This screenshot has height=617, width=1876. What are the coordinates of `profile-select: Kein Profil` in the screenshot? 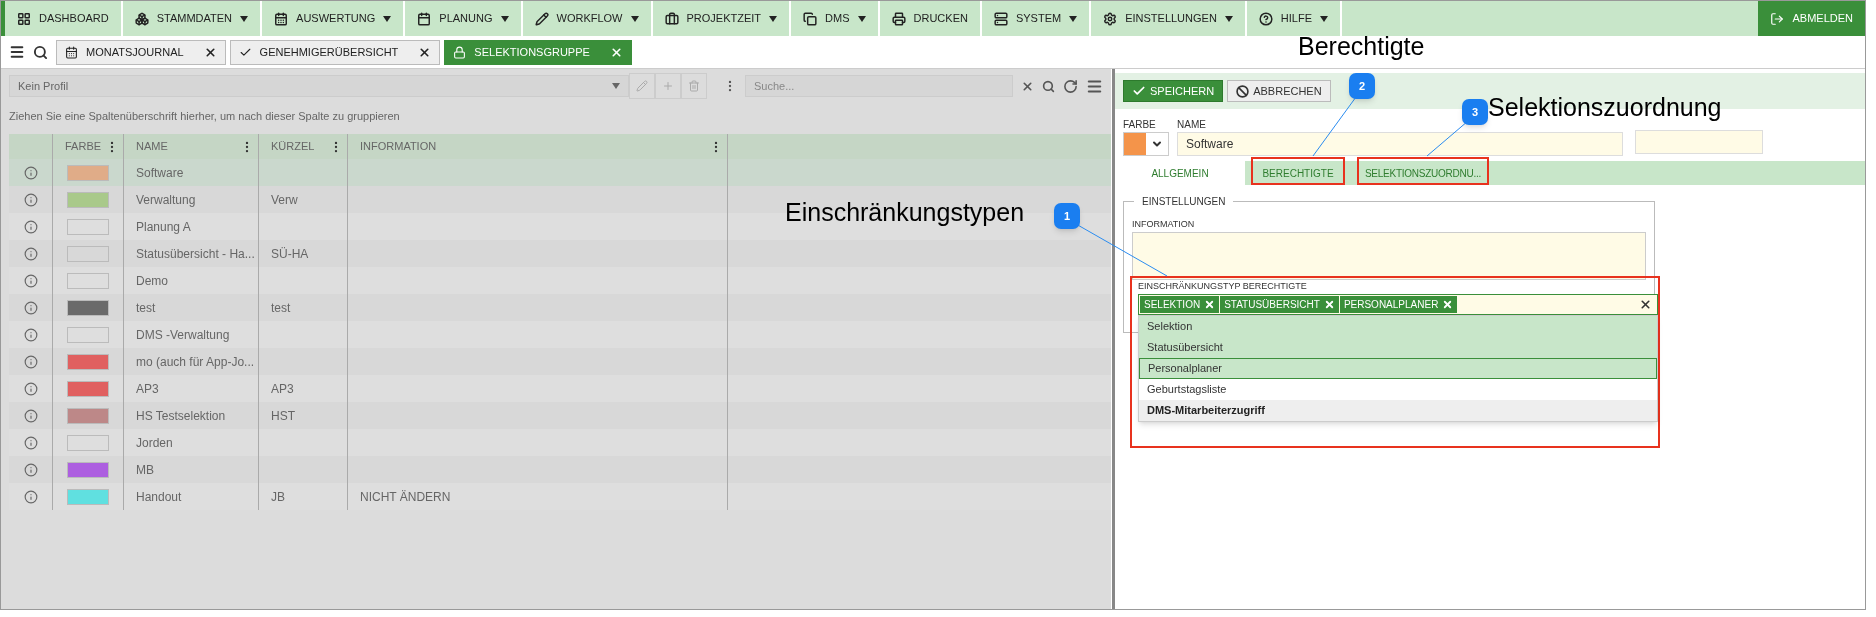 It's located at (319, 86).